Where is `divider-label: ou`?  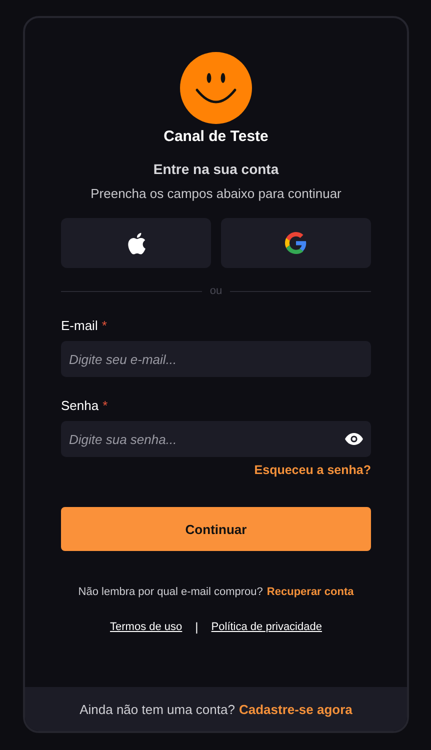
divider-label: ou is located at coordinates (216, 291).